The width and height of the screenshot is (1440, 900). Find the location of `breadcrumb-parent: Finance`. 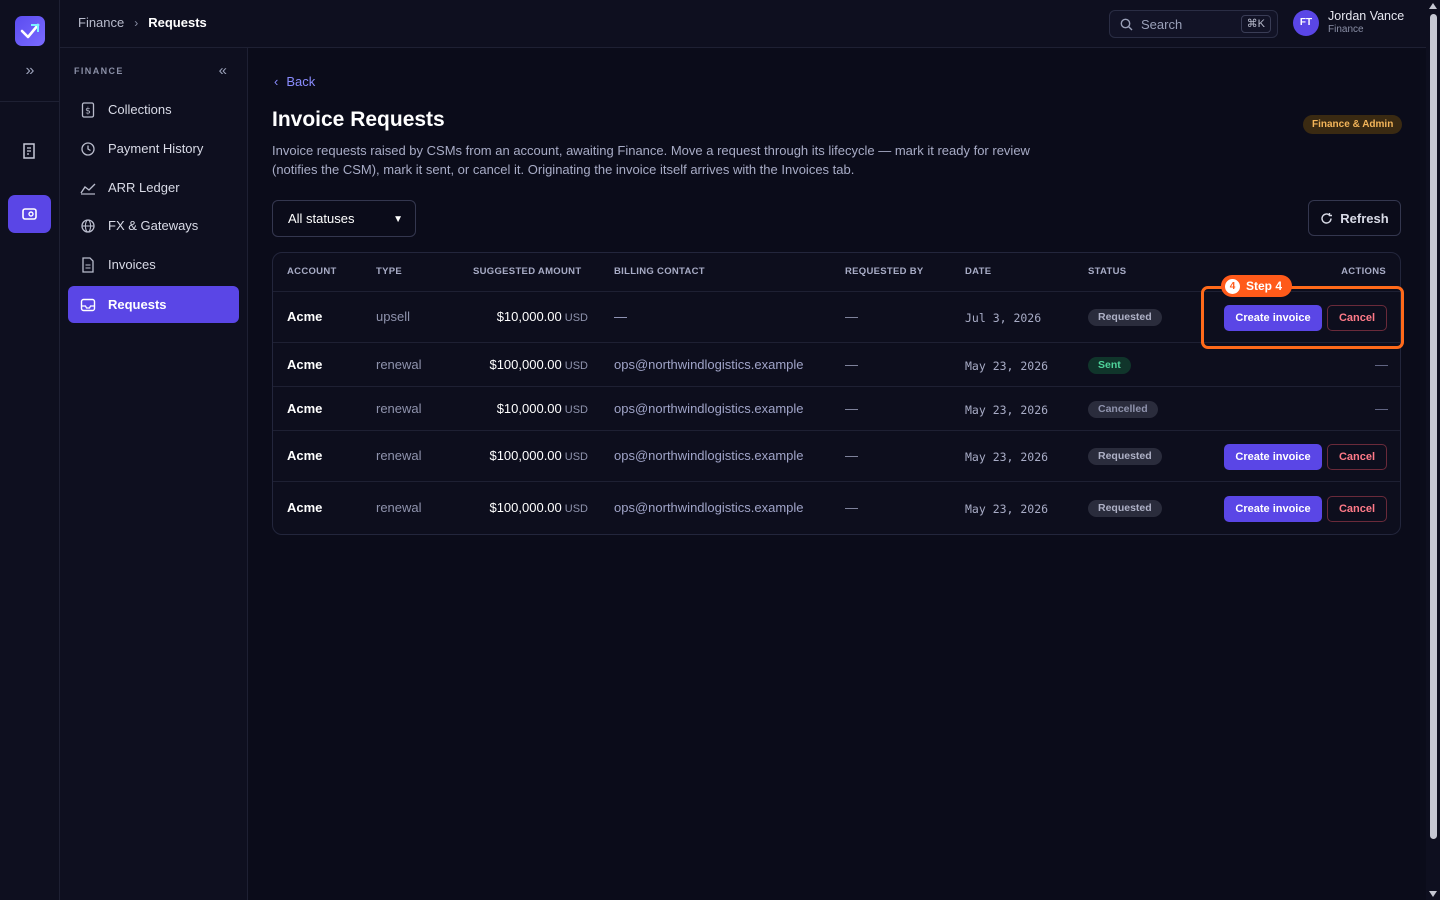

breadcrumb-parent: Finance is located at coordinates (101, 22).